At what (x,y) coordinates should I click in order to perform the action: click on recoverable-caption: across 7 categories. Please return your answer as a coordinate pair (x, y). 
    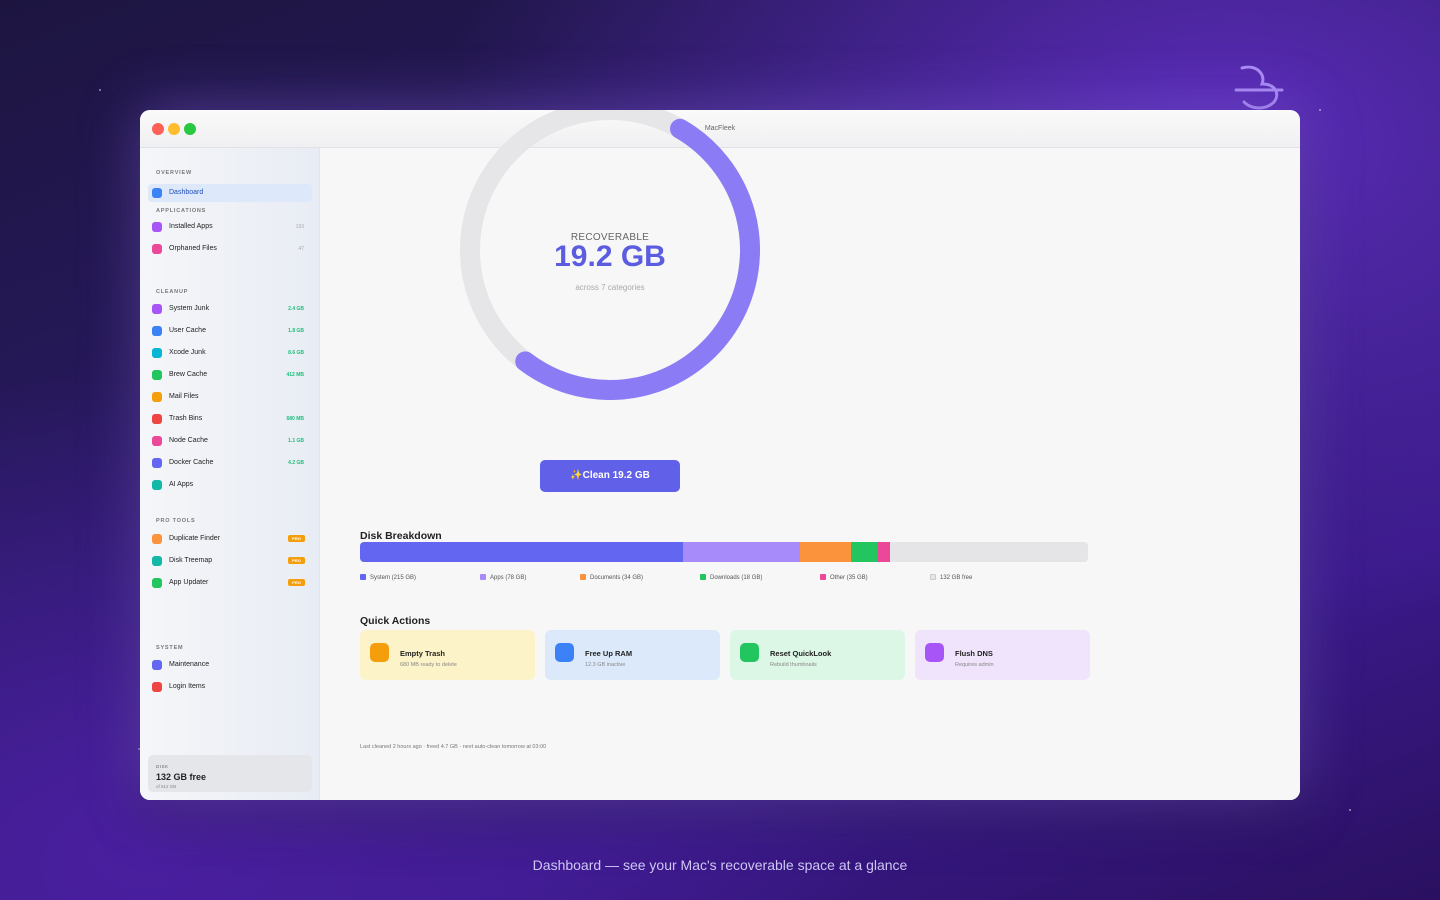
    Looking at the image, I should click on (610, 287).